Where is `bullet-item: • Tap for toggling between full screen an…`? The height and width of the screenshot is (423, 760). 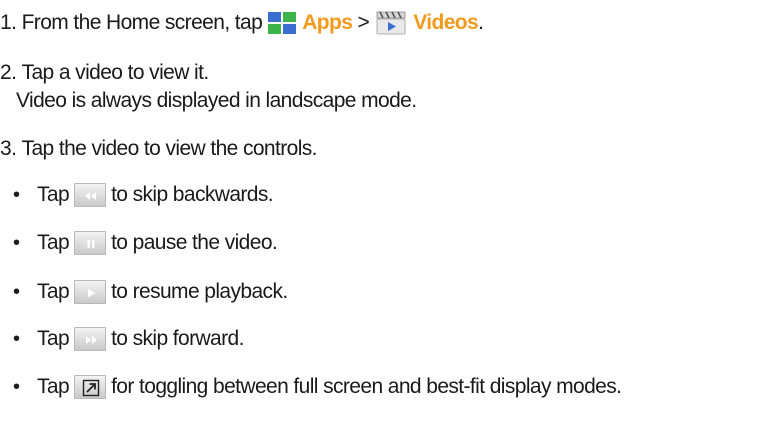 bullet-item: • Tap for toggling between full screen an… is located at coordinates (311, 387).